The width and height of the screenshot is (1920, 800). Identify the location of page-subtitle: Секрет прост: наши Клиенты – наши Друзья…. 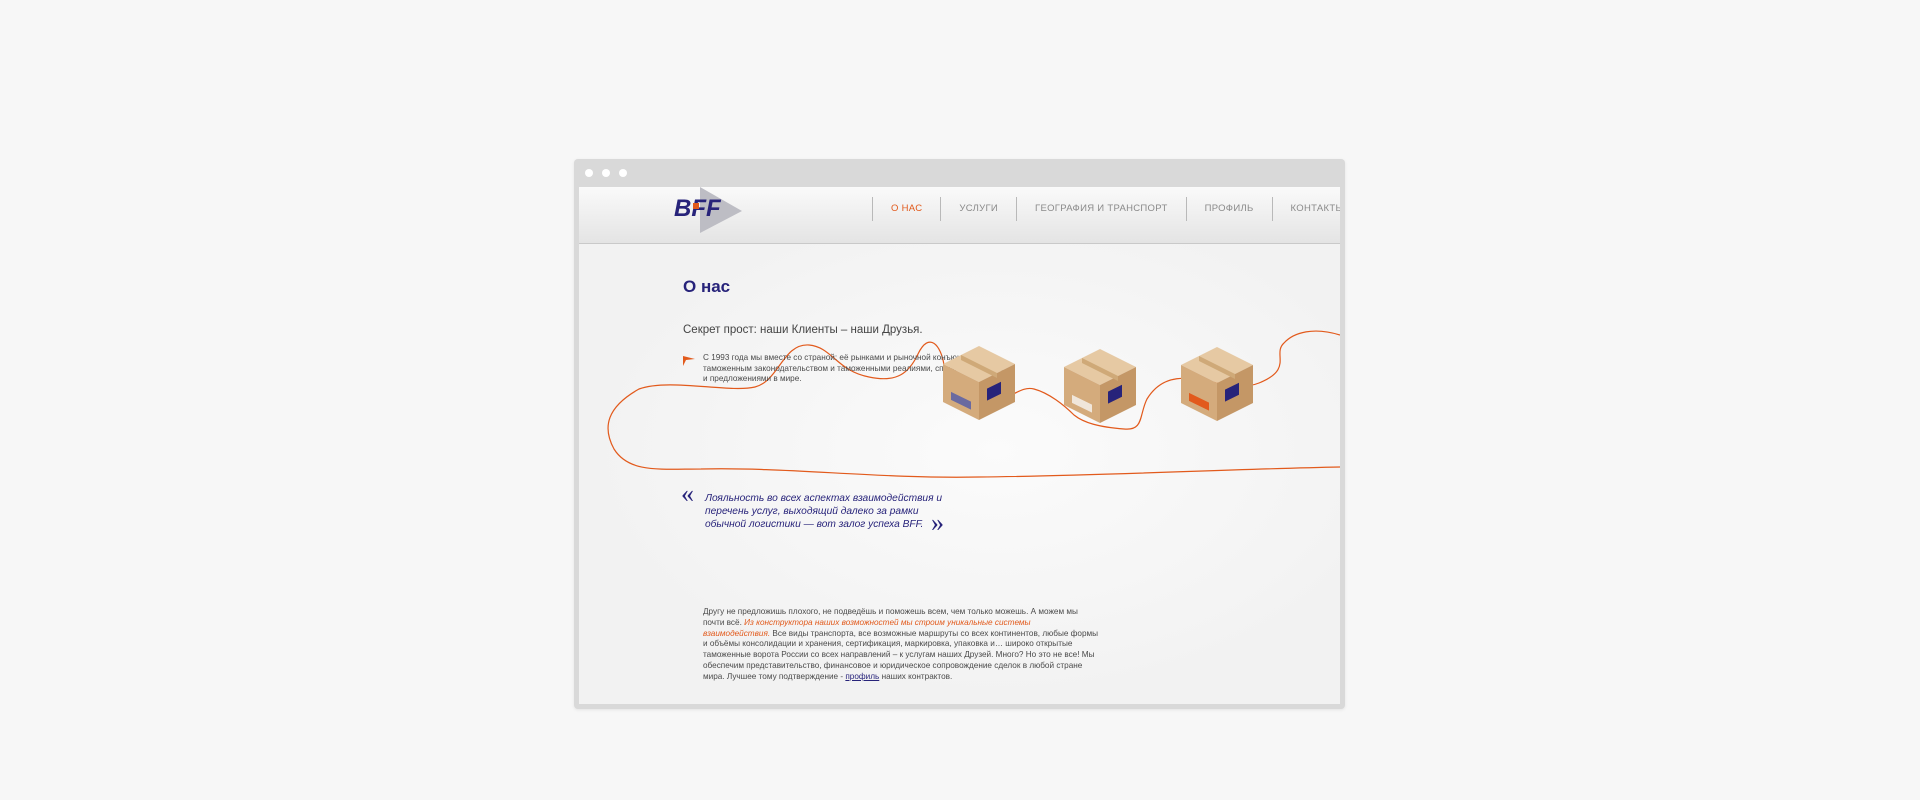
(803, 330).